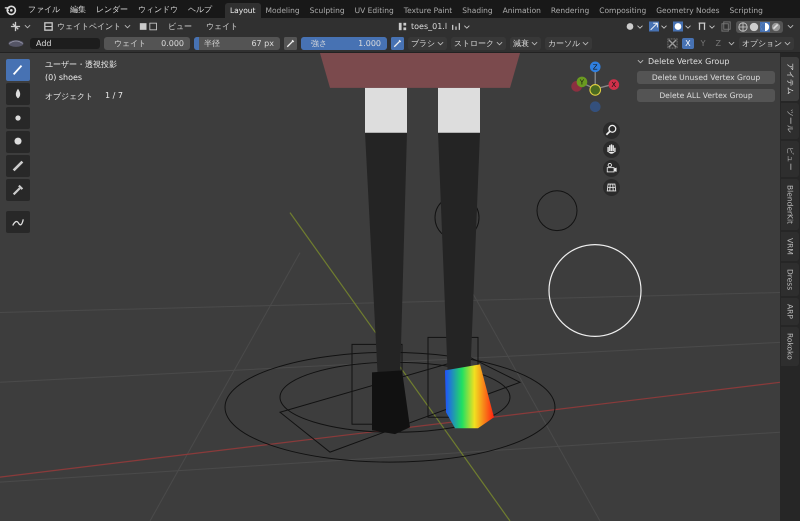 Image resolution: width=800 pixels, height=521 pixels. I want to click on menu-item: 編集, so click(78, 9).